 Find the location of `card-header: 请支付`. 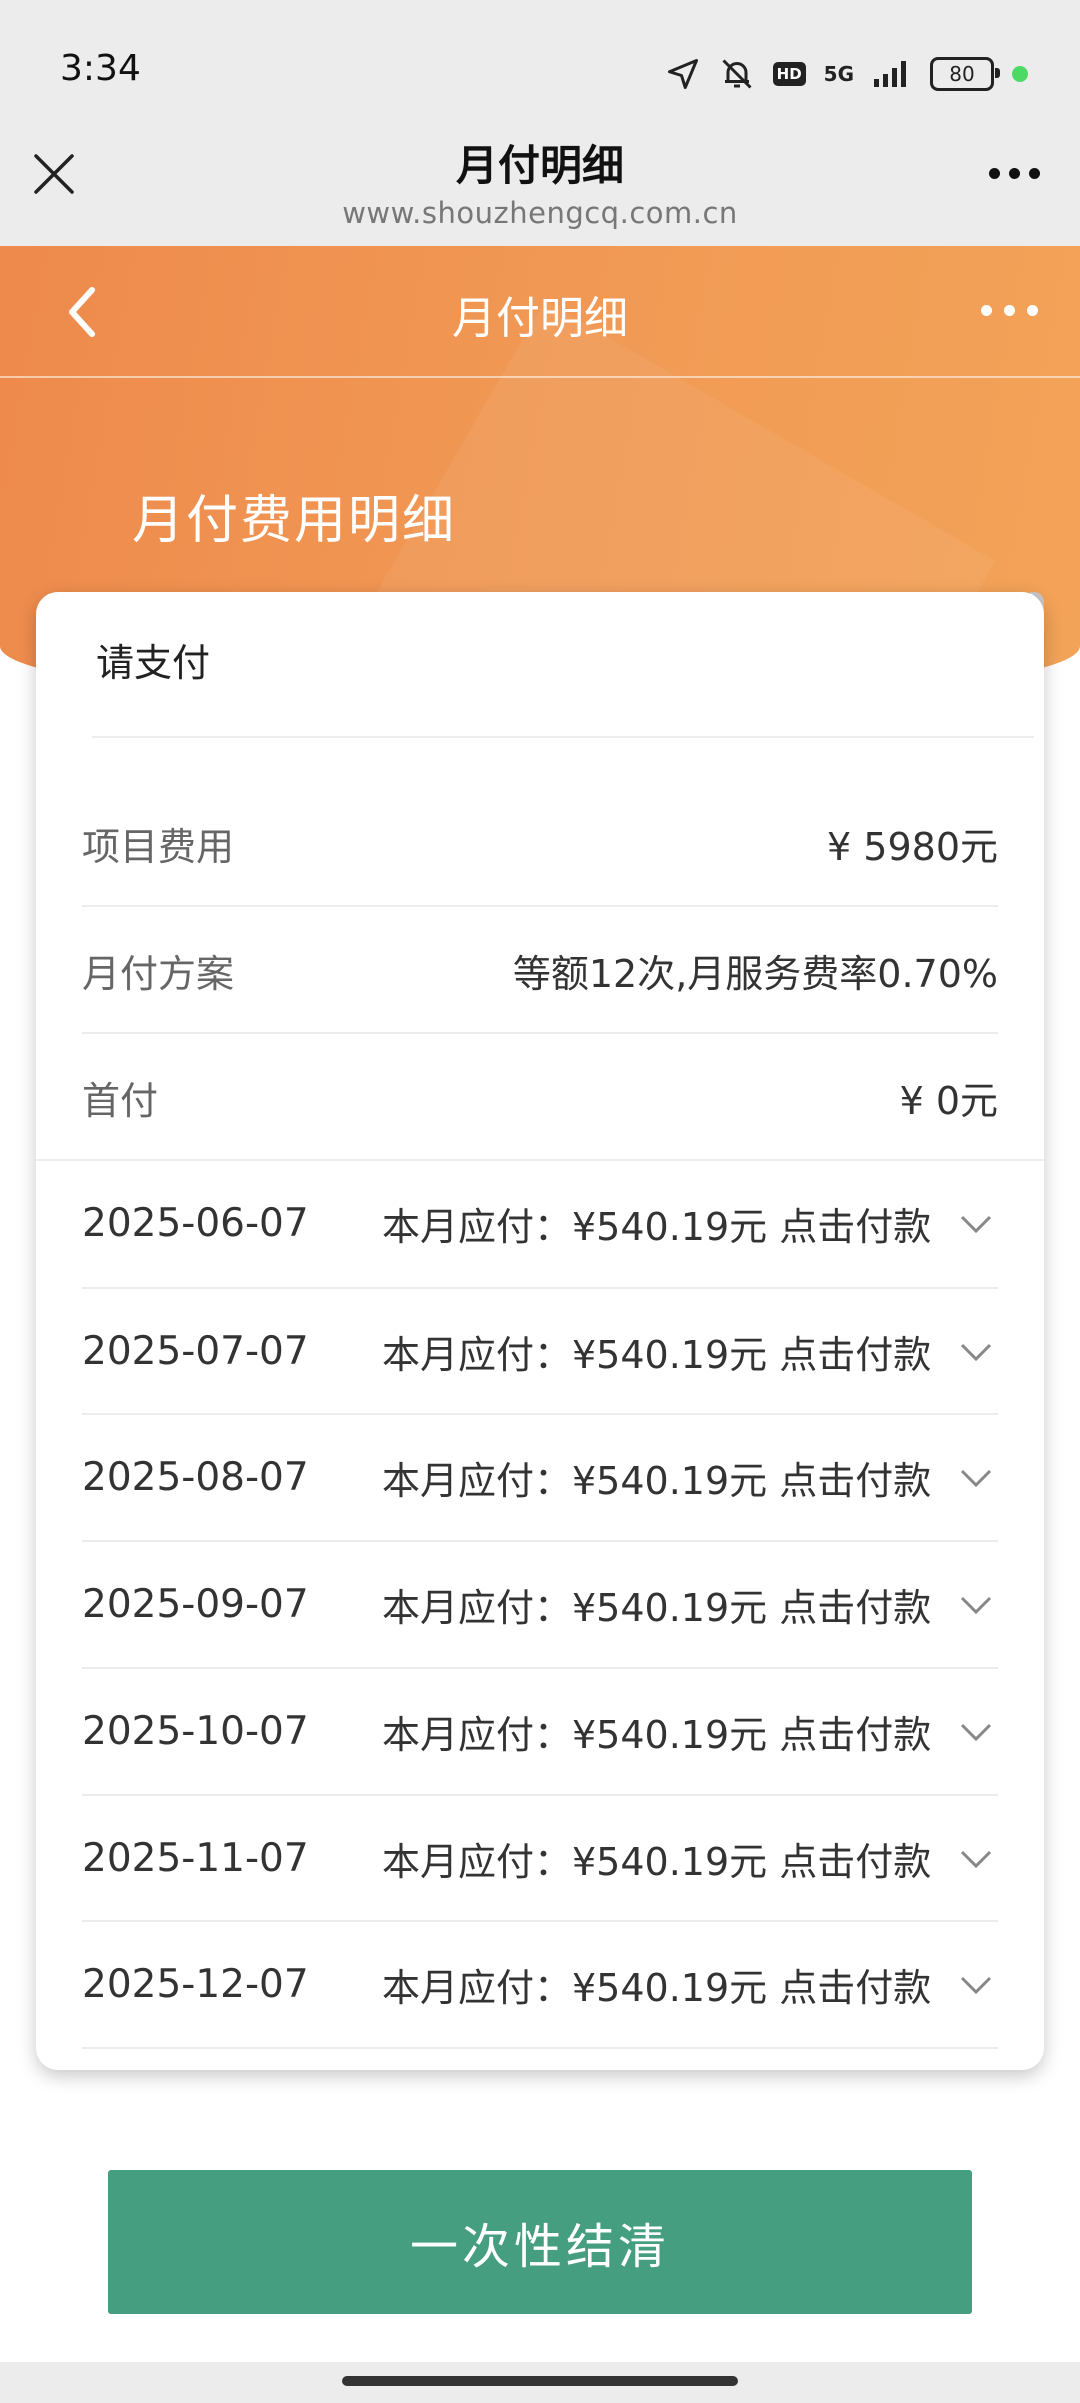

card-header: 请支付 is located at coordinates (153, 663).